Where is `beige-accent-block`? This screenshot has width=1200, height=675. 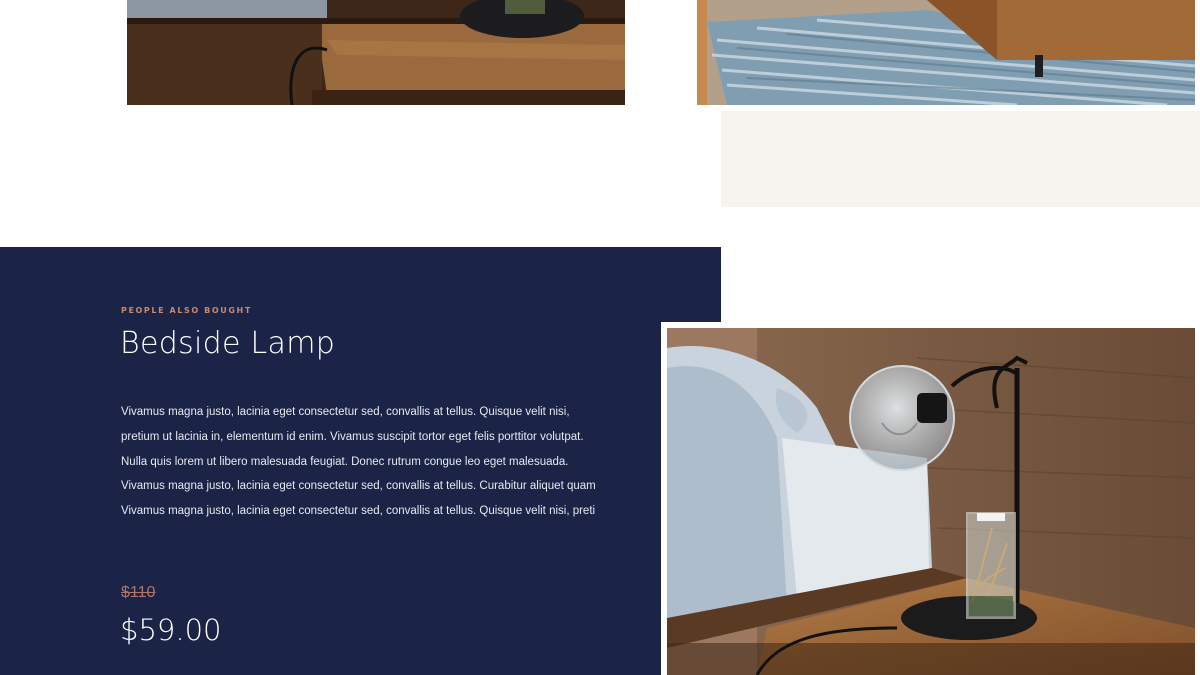
beige-accent-block is located at coordinates (960, 159).